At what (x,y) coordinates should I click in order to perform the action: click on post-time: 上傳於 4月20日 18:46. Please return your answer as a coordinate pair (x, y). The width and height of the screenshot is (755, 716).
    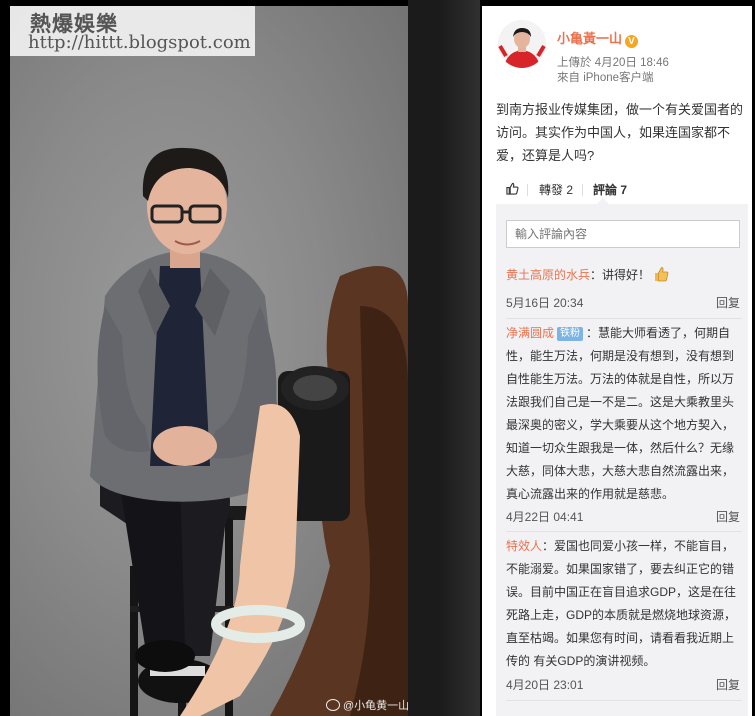
    Looking at the image, I should click on (613, 63).